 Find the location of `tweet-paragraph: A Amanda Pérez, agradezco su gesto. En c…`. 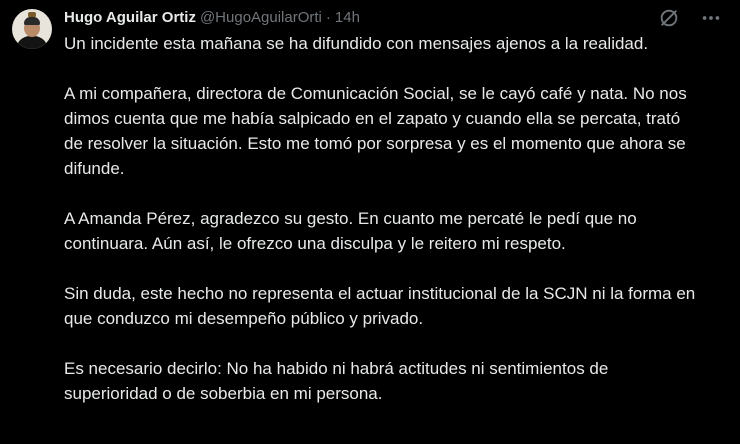

tweet-paragraph: A Amanda Pérez, agradezco su gesto. En c… is located at coordinates (350, 231).